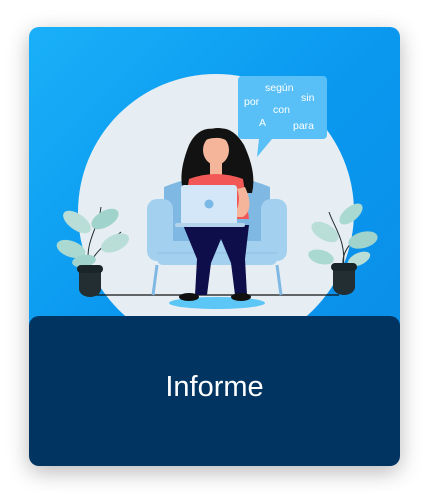 This screenshot has width=428, height=492. What do you see at coordinates (214, 386) in the screenshot?
I see `card-title: Informe` at bounding box center [214, 386].